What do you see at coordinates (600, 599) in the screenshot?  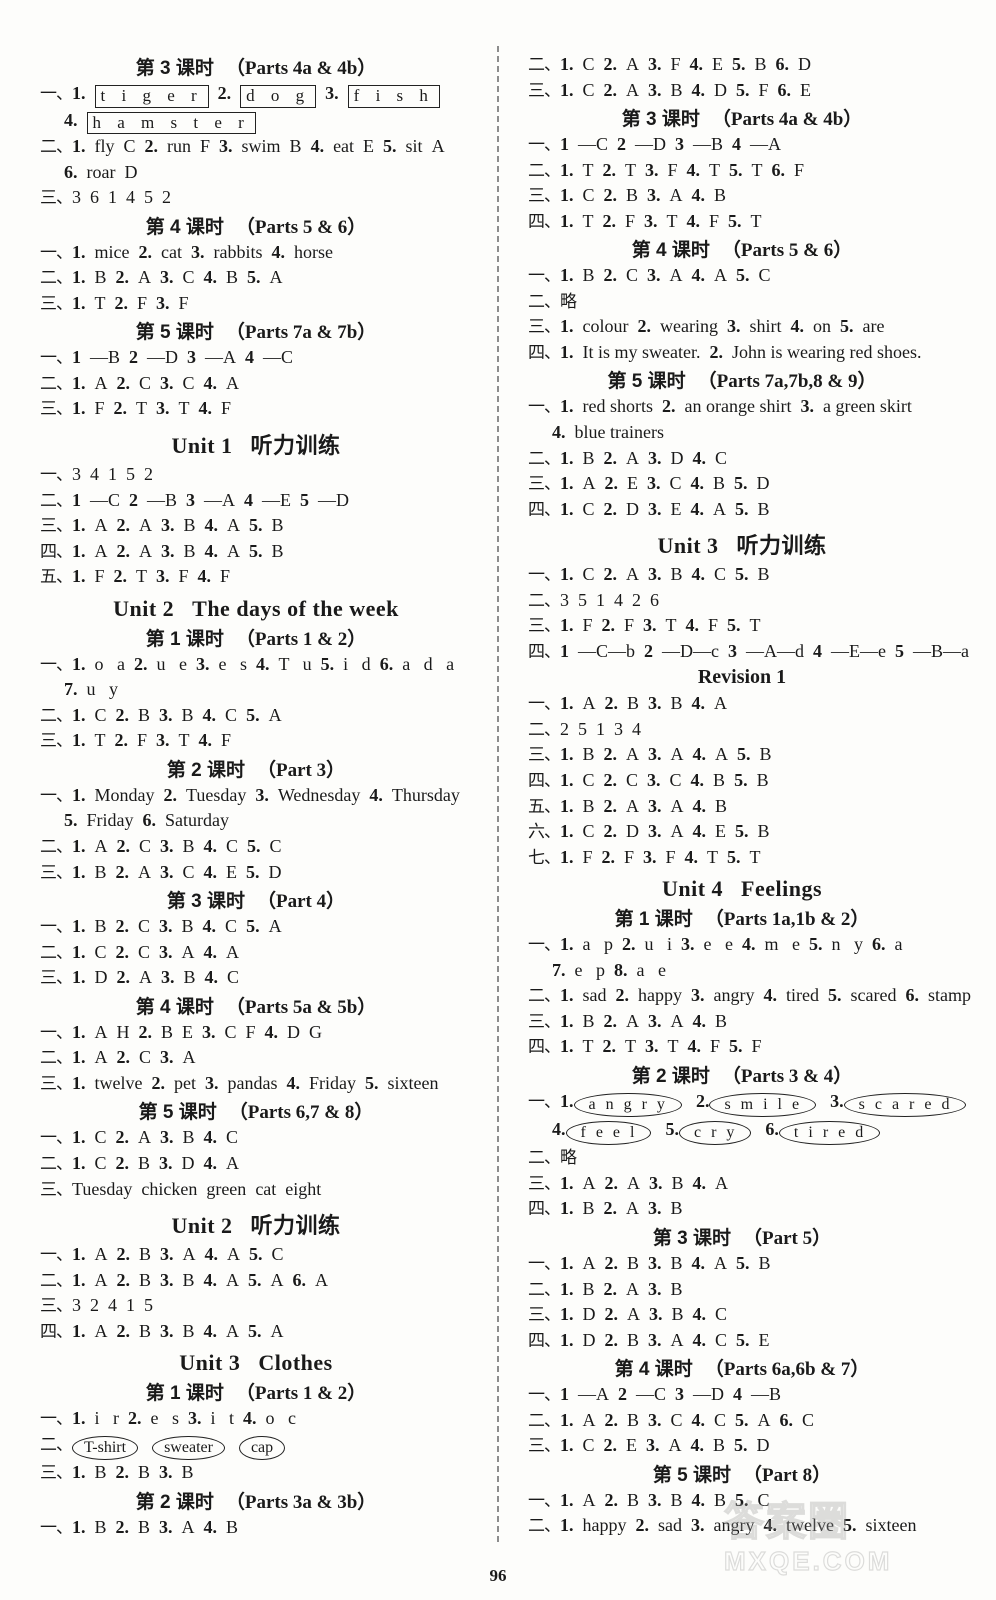 I see `answer-value: 1` at bounding box center [600, 599].